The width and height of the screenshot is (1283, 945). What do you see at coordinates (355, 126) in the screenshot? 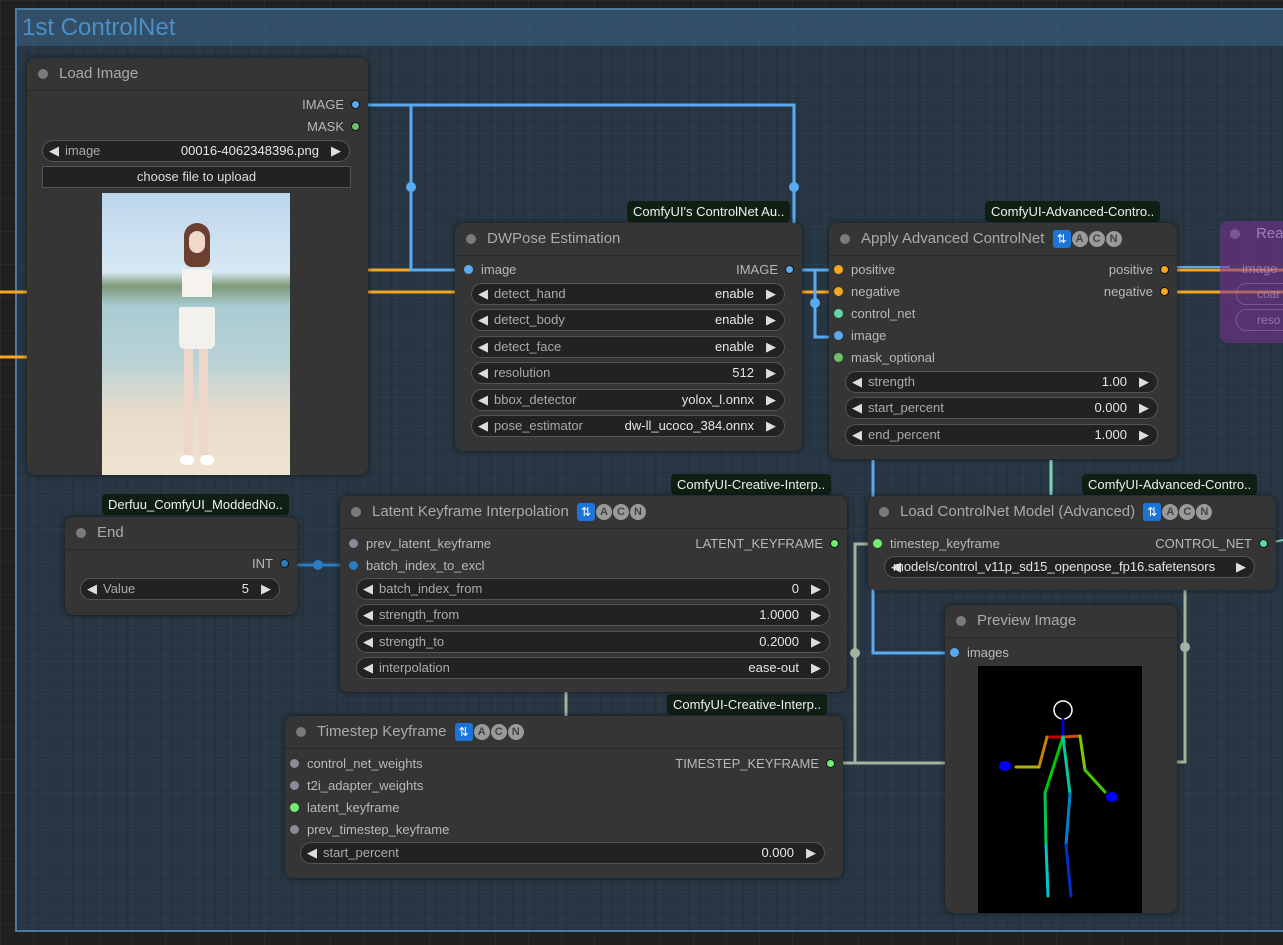
I see `output-pin-mask` at bounding box center [355, 126].